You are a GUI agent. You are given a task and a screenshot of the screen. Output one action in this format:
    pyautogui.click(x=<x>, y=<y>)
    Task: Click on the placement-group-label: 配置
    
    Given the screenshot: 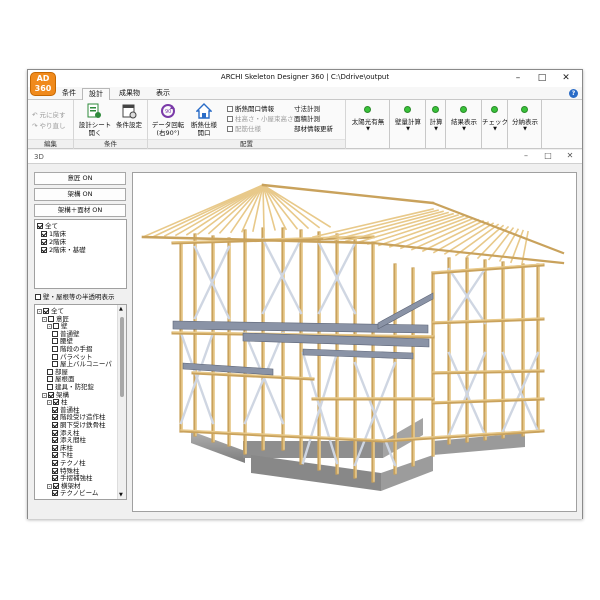 What is the action you would take?
    pyautogui.click(x=246, y=143)
    